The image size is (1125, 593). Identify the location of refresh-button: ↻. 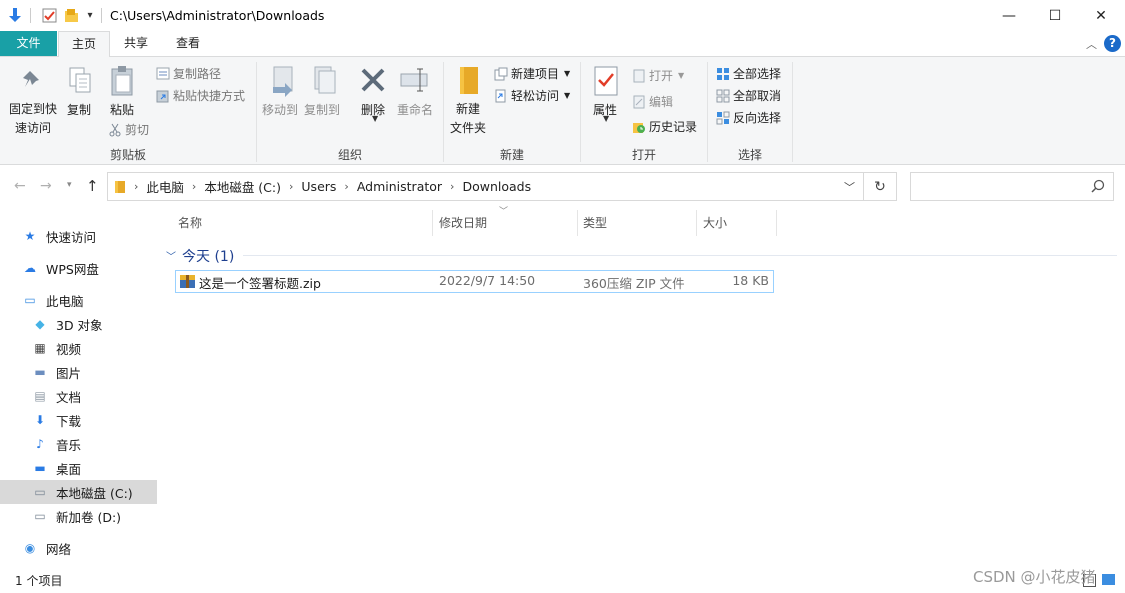
(880, 186).